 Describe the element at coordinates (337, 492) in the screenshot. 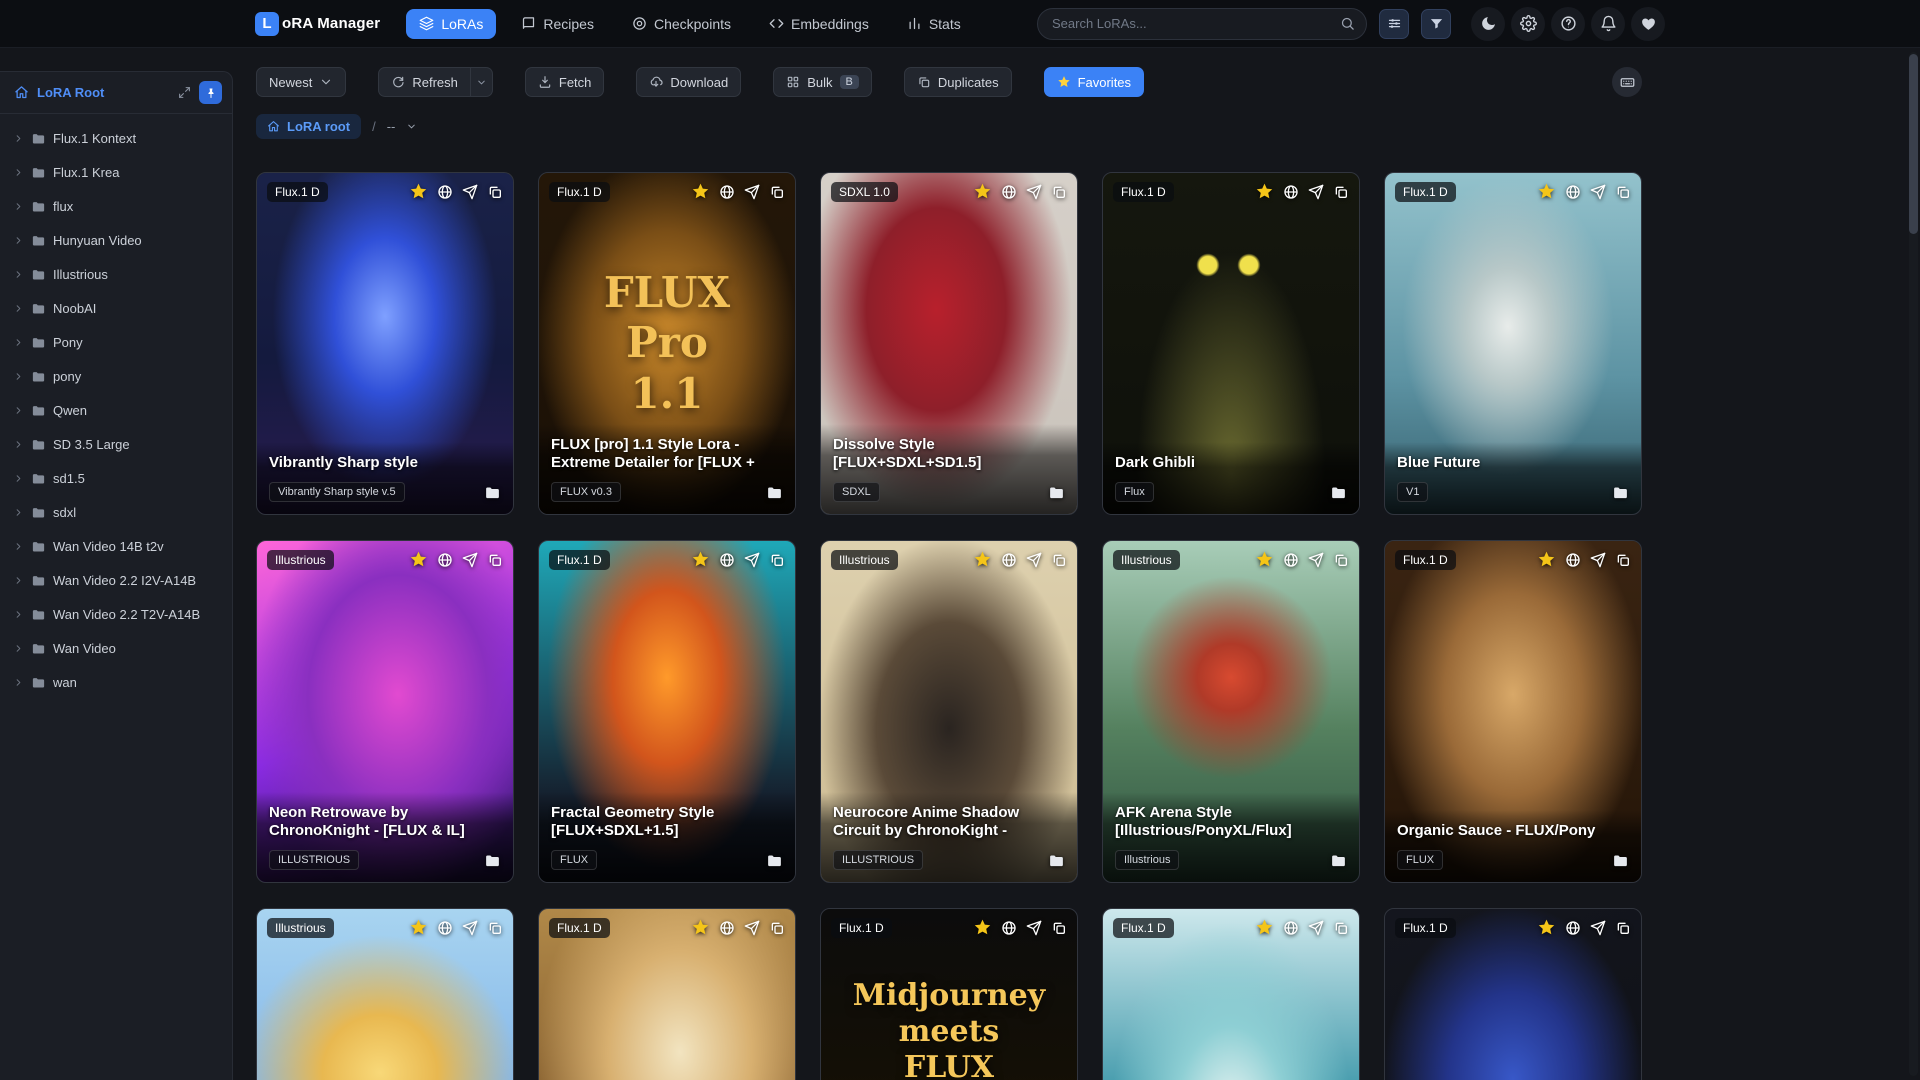

I see `card-version-tag: Vibrantly Sharp style v.5` at that location.